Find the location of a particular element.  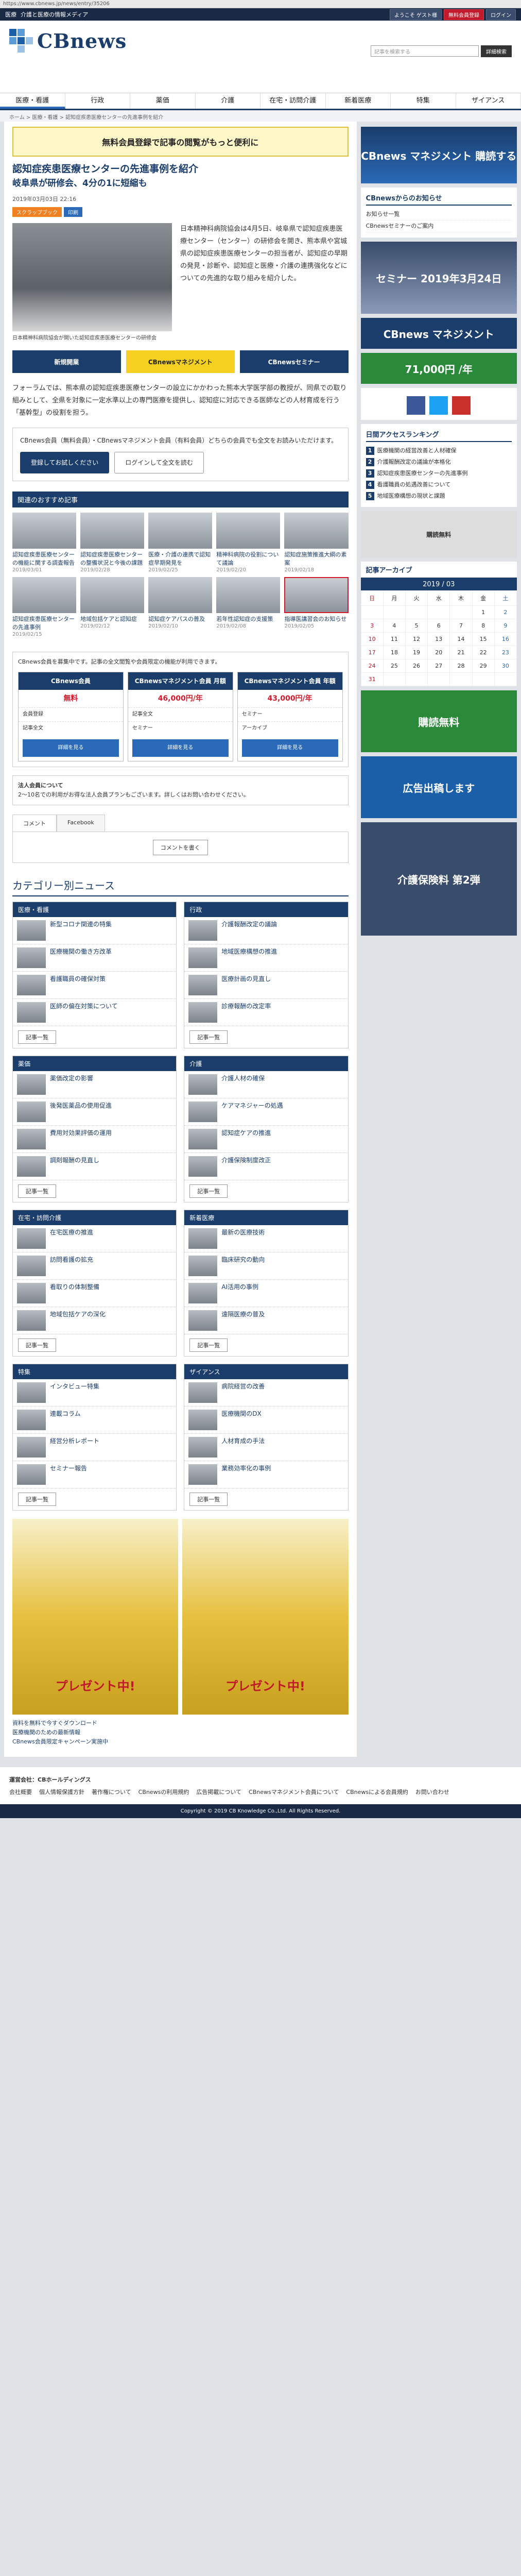

calendar-day: 9 is located at coordinates (506, 626).